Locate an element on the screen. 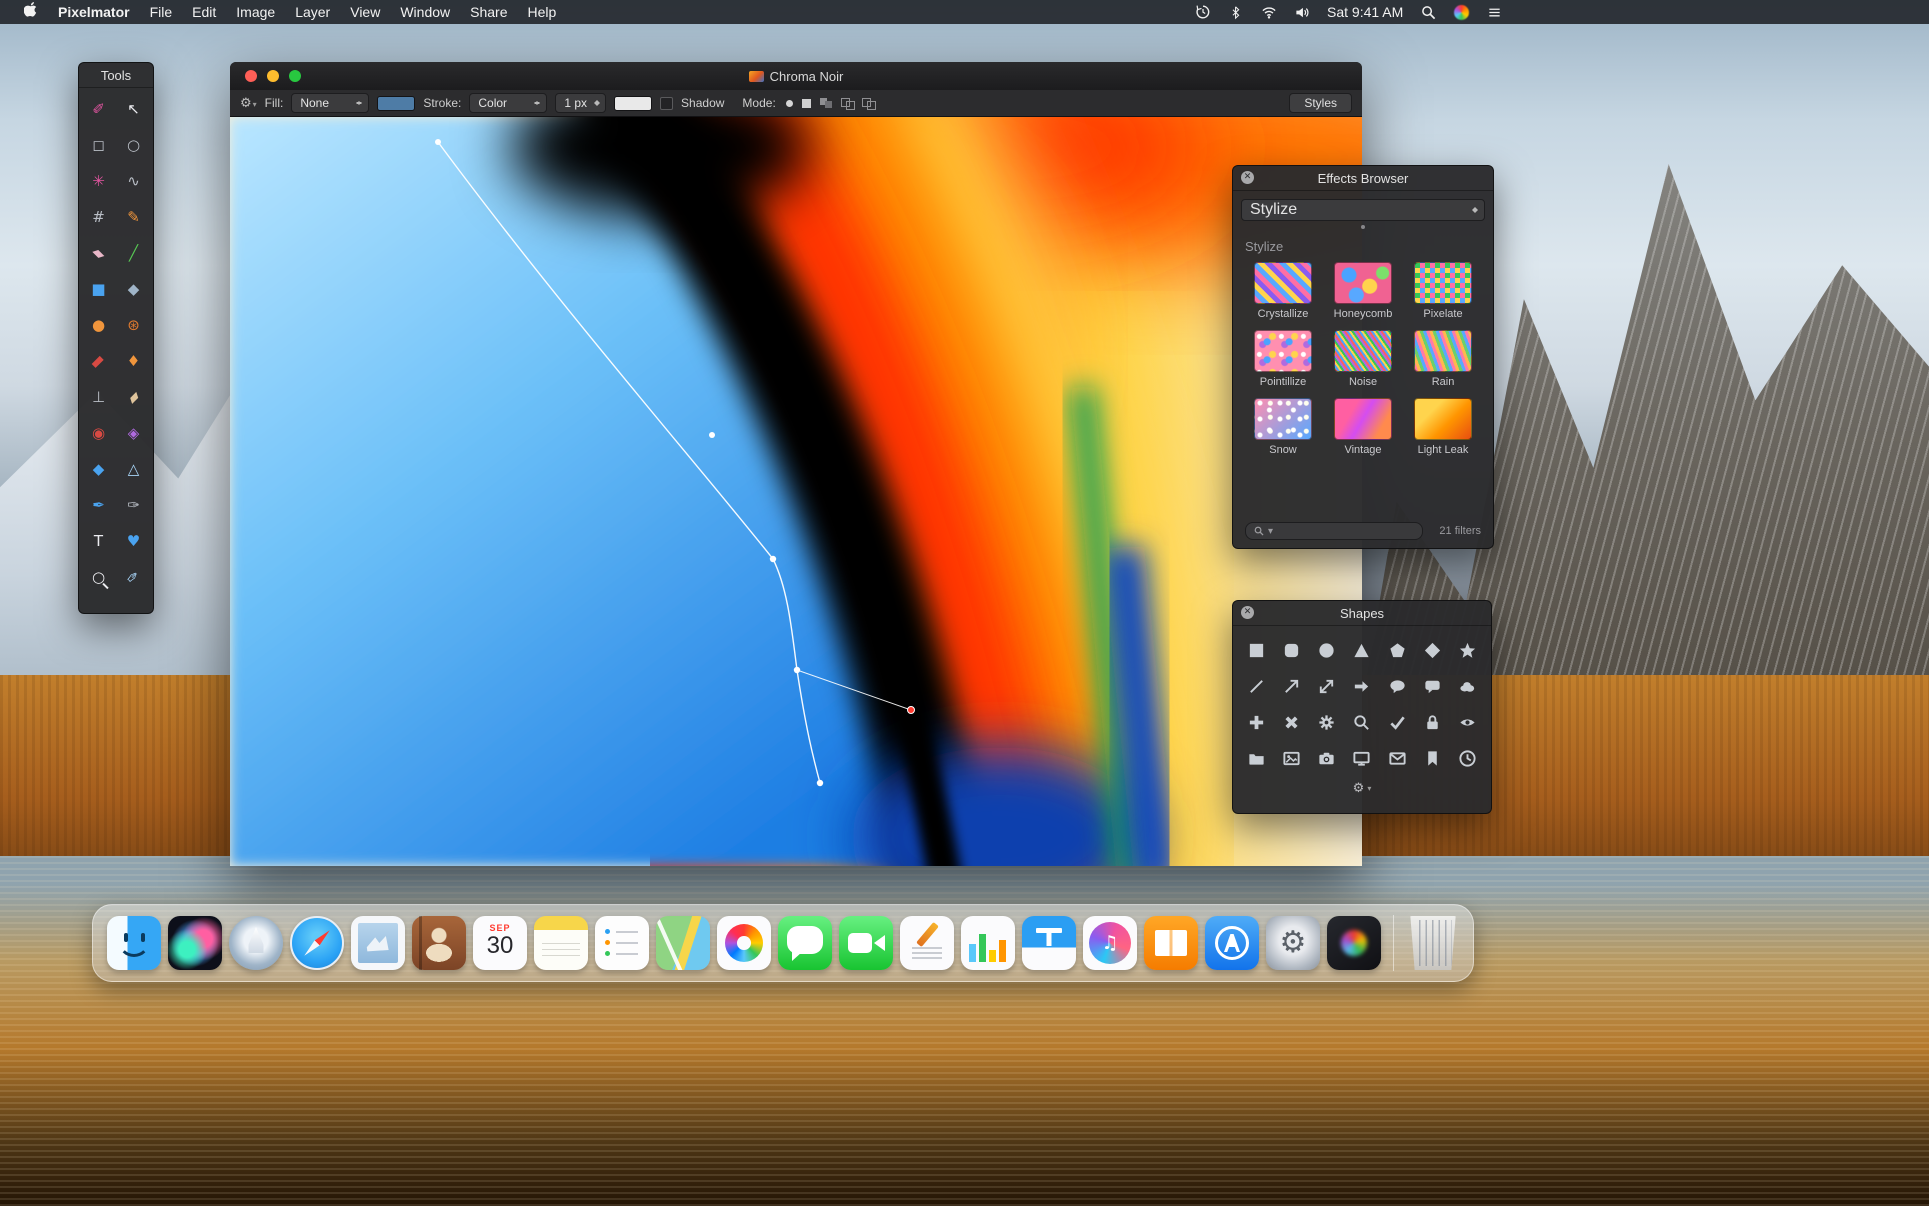 This screenshot has width=1929, height=1206. stroke-color-swatch is located at coordinates (633, 103).